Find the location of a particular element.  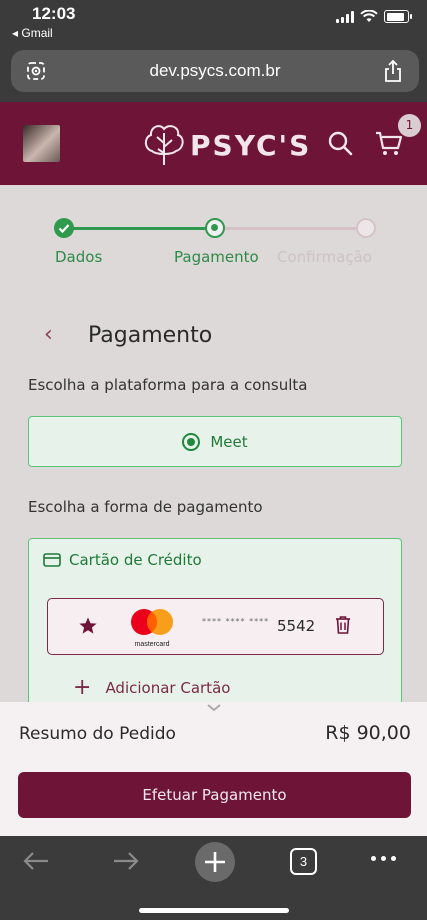

star-icon is located at coordinates (88, 626).